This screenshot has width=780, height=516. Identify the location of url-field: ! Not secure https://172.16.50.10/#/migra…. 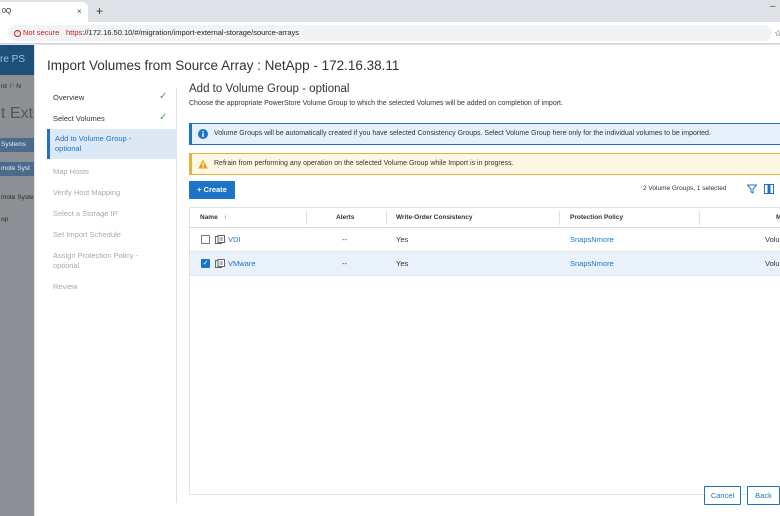
(394, 33).